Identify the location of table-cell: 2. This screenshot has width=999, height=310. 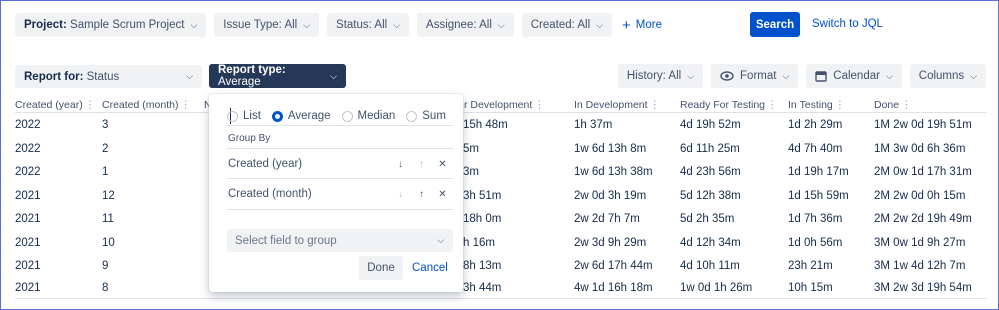
(105, 148).